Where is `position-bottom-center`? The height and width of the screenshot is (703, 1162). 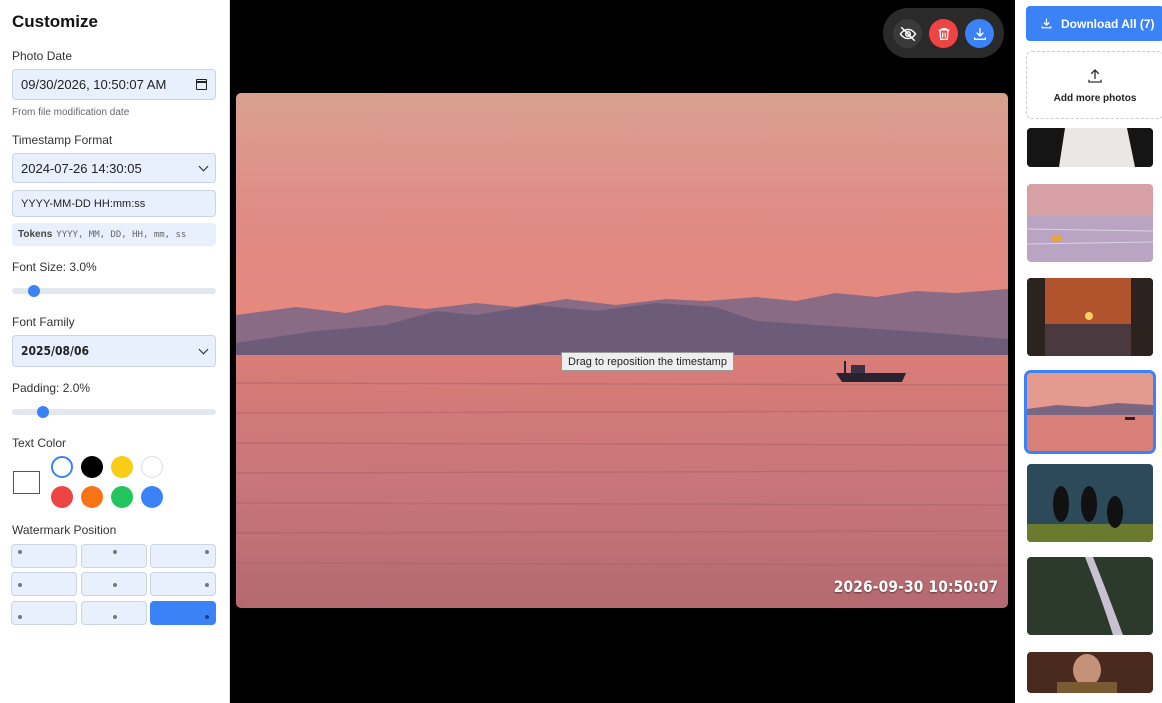
position-bottom-center is located at coordinates (114, 613).